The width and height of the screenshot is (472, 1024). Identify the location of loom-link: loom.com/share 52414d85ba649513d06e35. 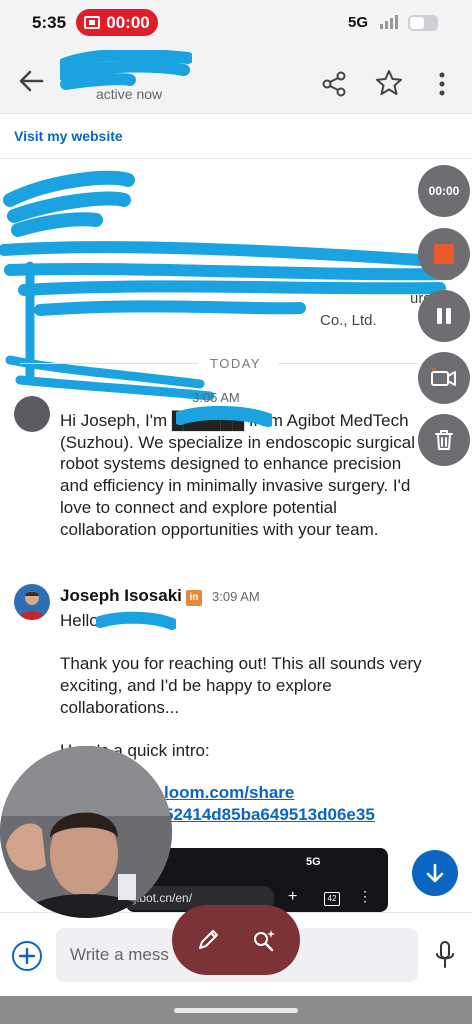
(269, 804).